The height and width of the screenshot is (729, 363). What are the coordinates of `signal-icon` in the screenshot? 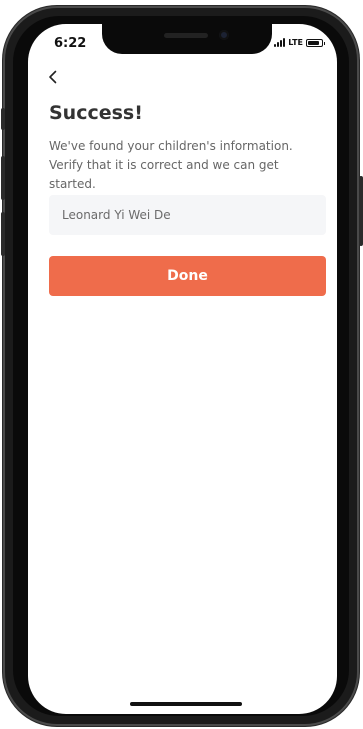 It's located at (280, 42).